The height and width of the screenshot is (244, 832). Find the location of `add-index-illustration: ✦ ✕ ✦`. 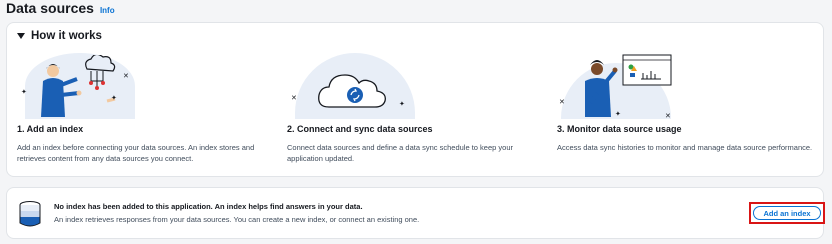

add-index-illustration: ✦ ✕ ✦ is located at coordinates (150, 86).